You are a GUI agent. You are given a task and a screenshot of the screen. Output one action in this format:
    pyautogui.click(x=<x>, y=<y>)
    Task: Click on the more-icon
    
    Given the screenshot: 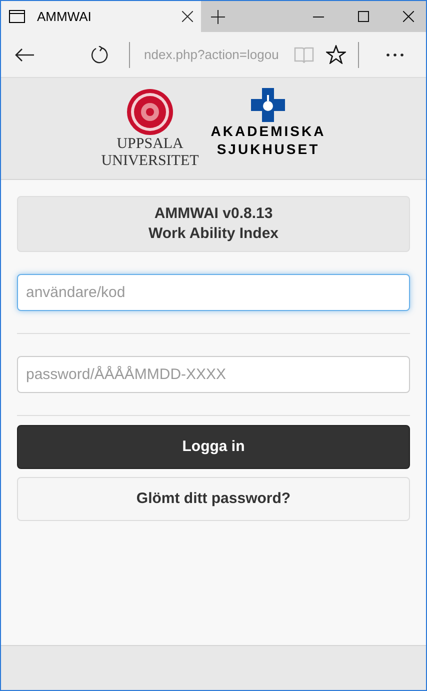 What is the action you would take?
    pyautogui.click(x=395, y=54)
    